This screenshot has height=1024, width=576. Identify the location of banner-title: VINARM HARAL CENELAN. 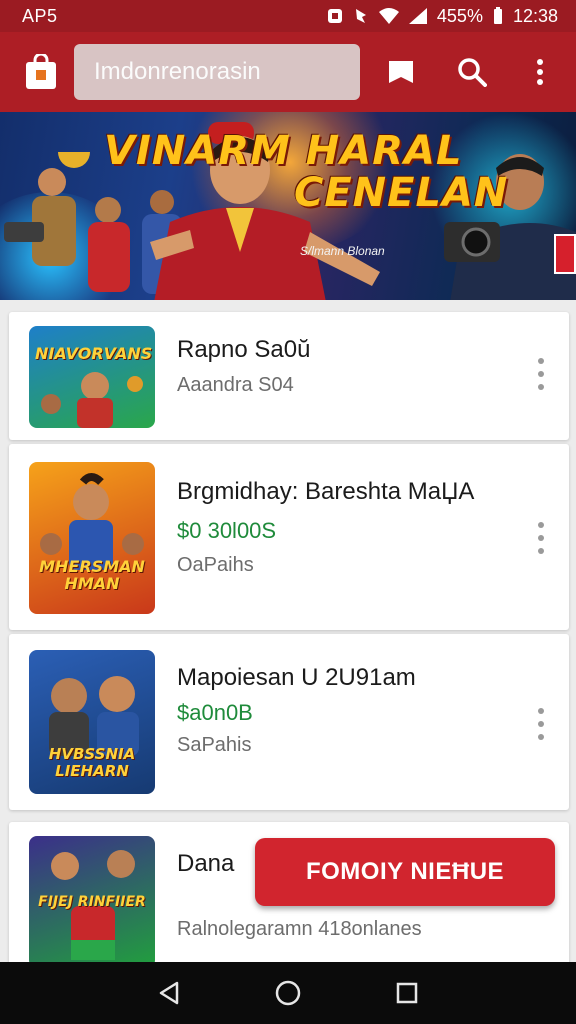
(306, 172).